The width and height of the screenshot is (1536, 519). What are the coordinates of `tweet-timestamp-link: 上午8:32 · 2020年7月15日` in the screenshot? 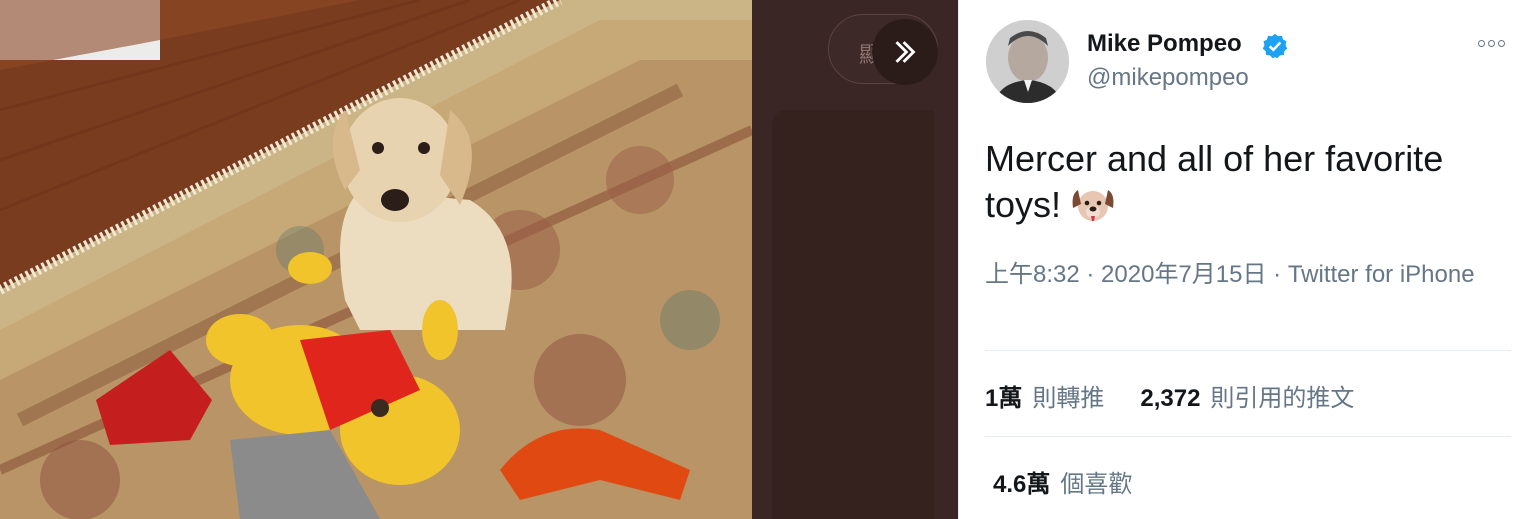 It's located at (1125, 274).